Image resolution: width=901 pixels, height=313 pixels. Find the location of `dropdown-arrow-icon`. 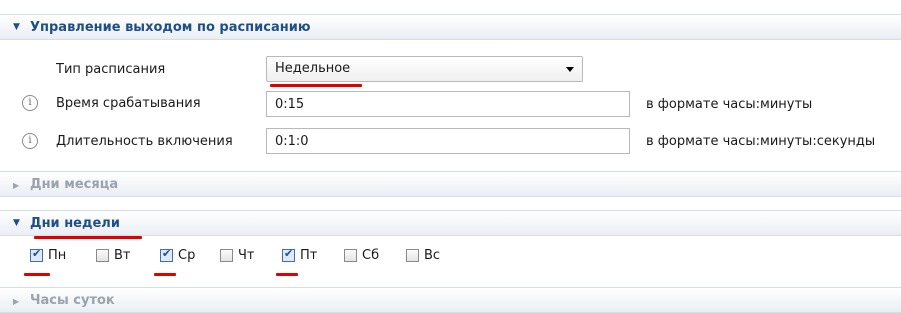

dropdown-arrow-icon is located at coordinates (570, 69).